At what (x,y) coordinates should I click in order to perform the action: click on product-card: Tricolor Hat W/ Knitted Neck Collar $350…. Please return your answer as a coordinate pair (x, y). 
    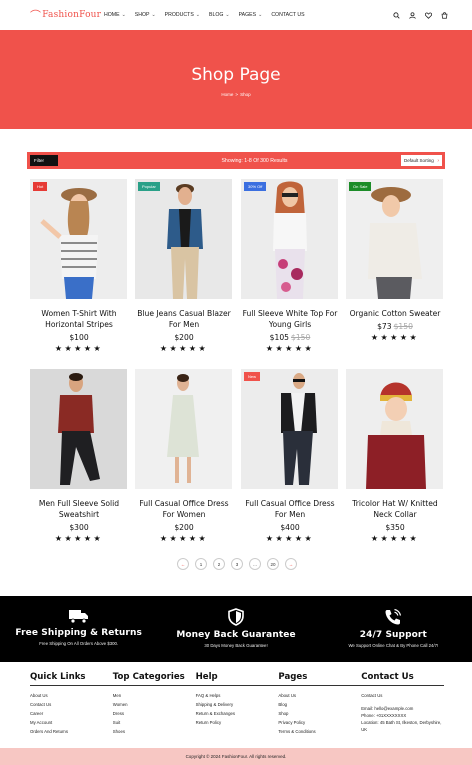
    Looking at the image, I should click on (395, 456).